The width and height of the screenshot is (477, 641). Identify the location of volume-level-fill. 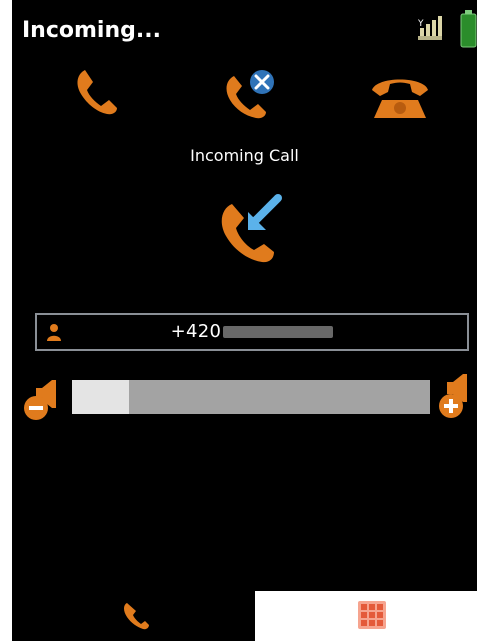
(101, 397).